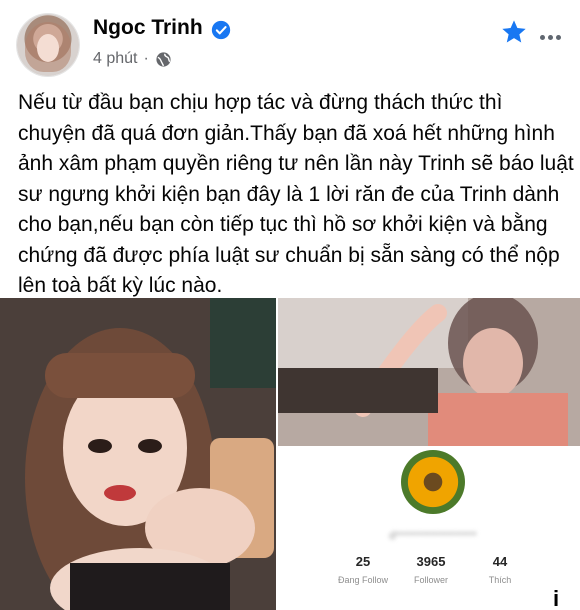 This screenshot has width=580, height=610. I want to click on blurred-photo-illustration, so click(429, 372).